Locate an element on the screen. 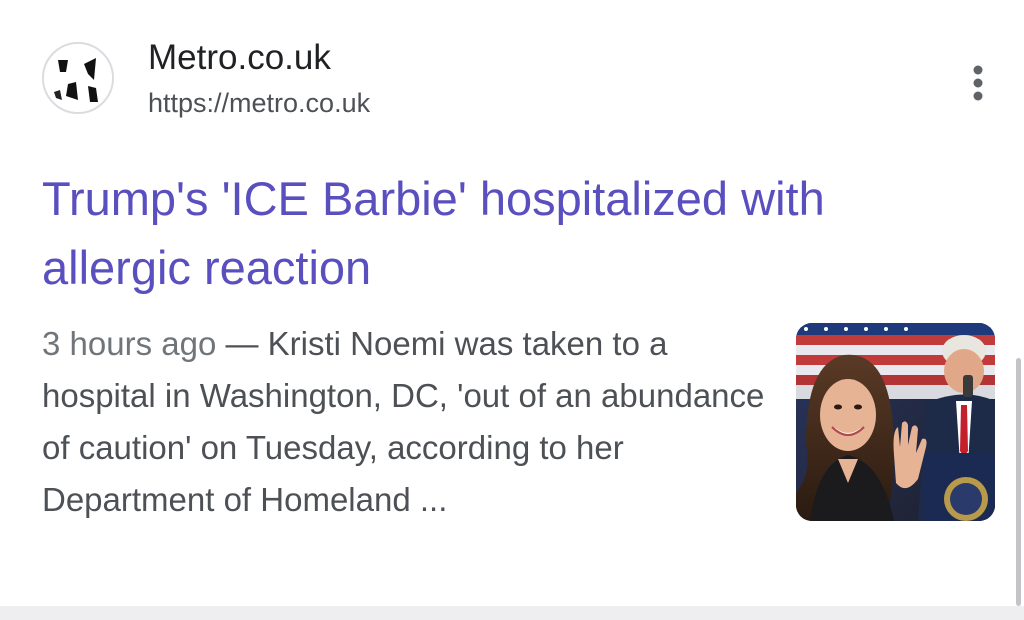 The image size is (1024, 620). site-name: Metro.co.uk is located at coordinates (239, 58).